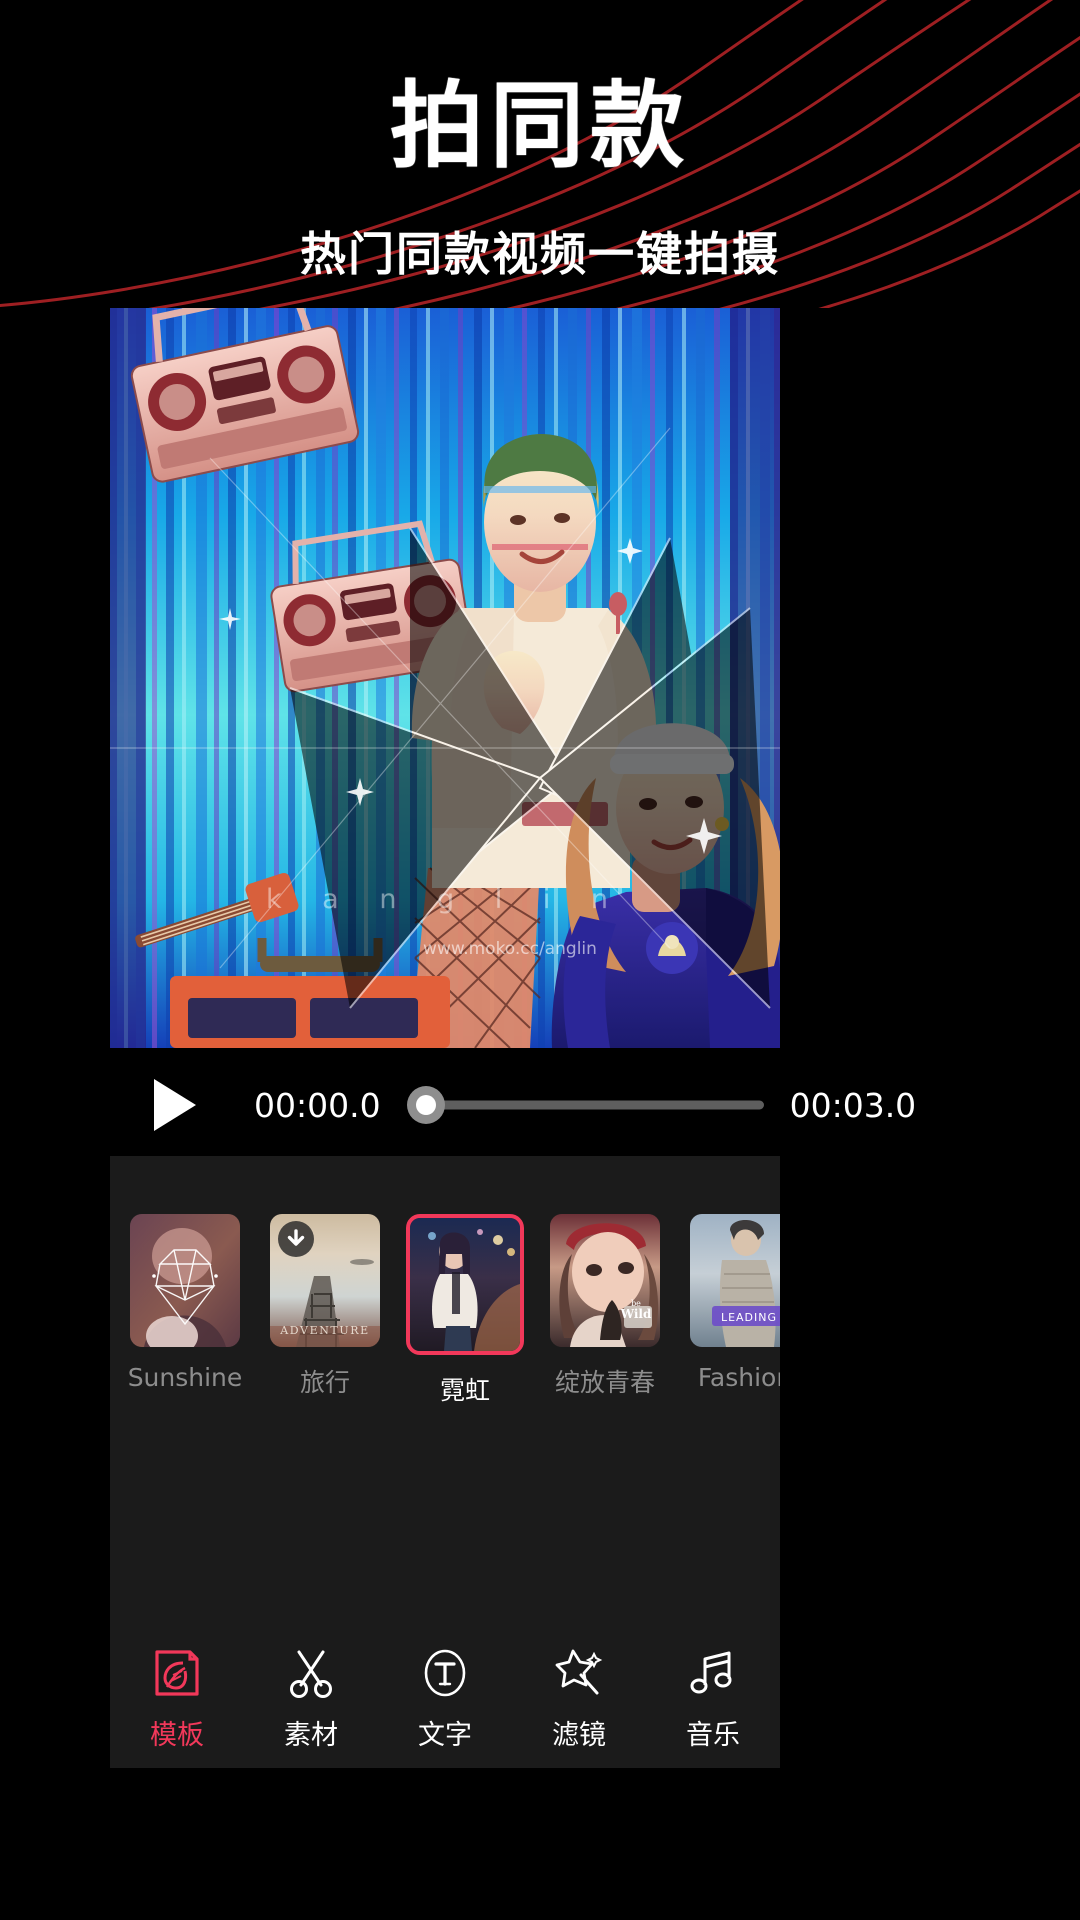  I want to click on template-thumb-caption: ADVENTURE, so click(324, 1330).